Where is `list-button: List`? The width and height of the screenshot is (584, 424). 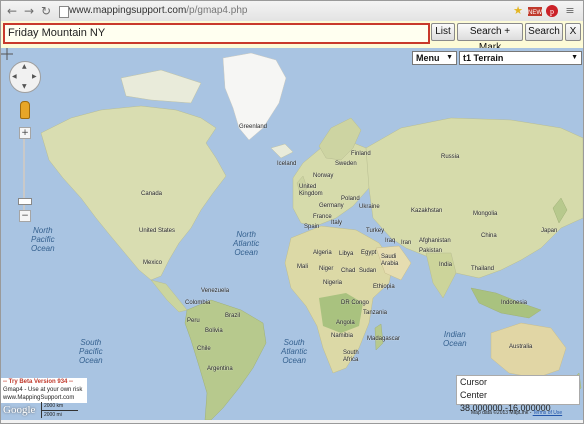
list-button: List is located at coordinates (443, 32).